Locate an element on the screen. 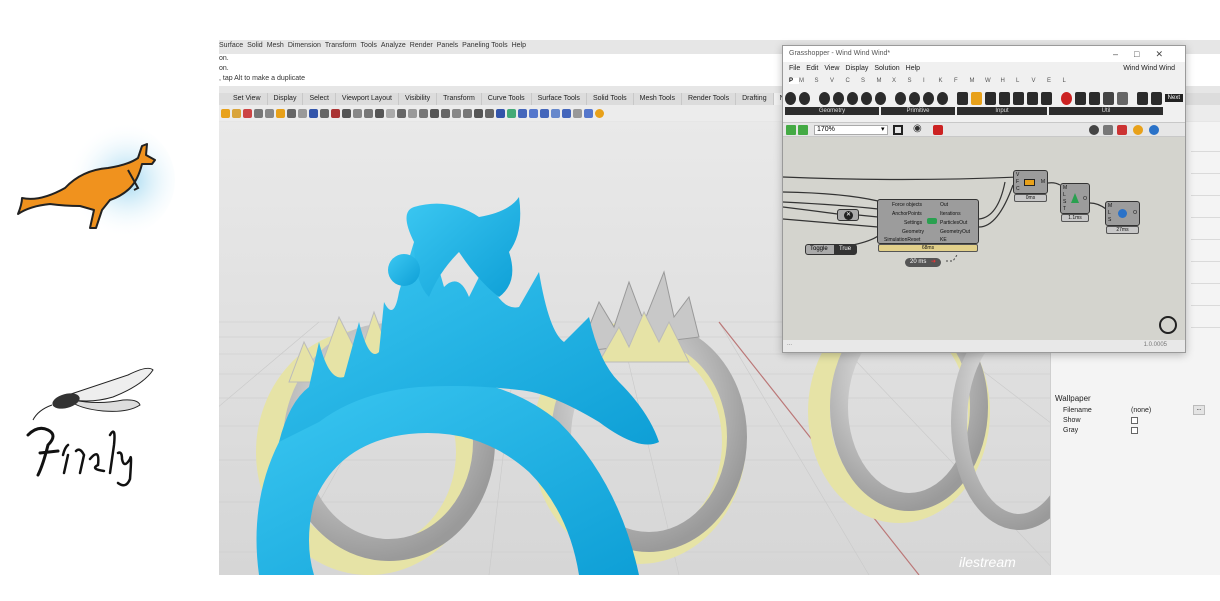 Image resolution: width=1220 pixels, height=601 pixels. menu-panels: Panels is located at coordinates (447, 45).